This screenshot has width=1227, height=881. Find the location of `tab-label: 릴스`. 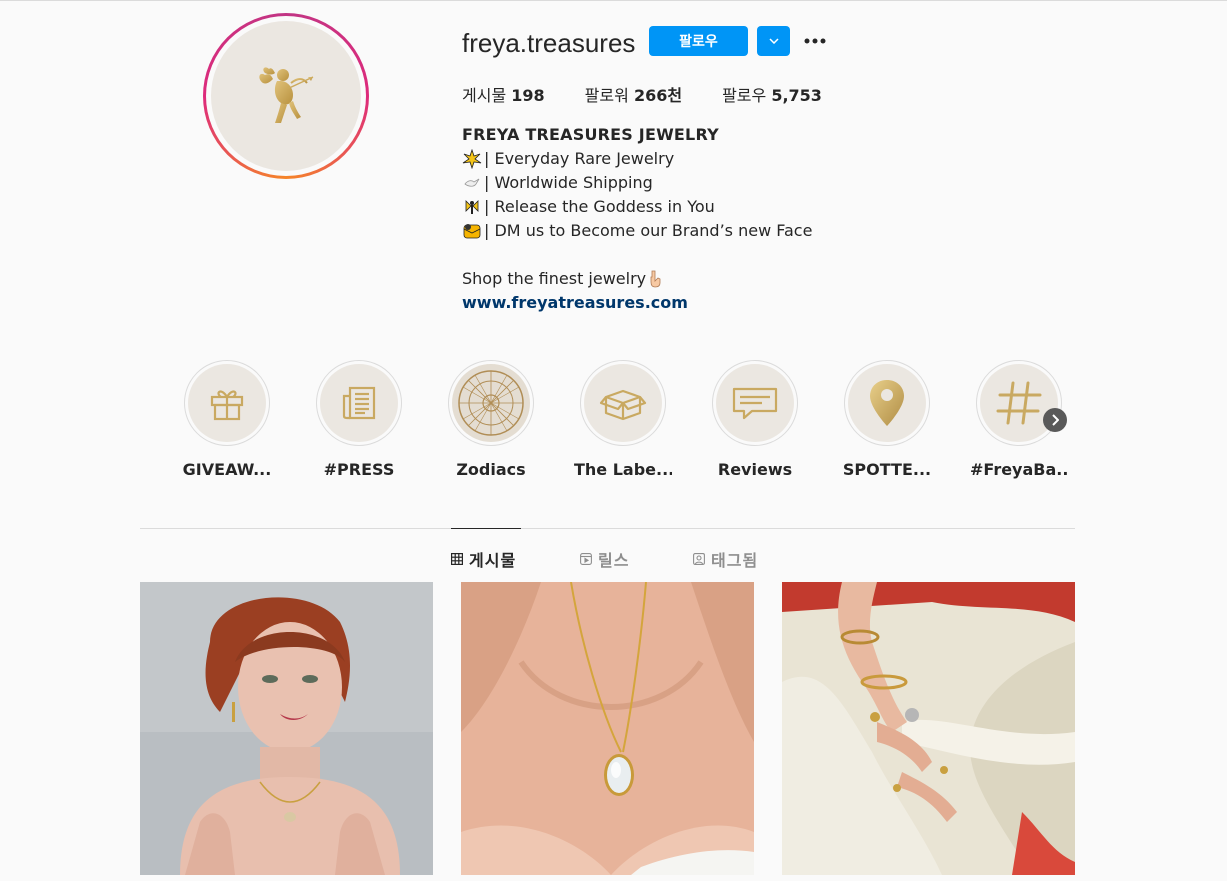

tab-label: 릴스 is located at coordinates (614, 560).